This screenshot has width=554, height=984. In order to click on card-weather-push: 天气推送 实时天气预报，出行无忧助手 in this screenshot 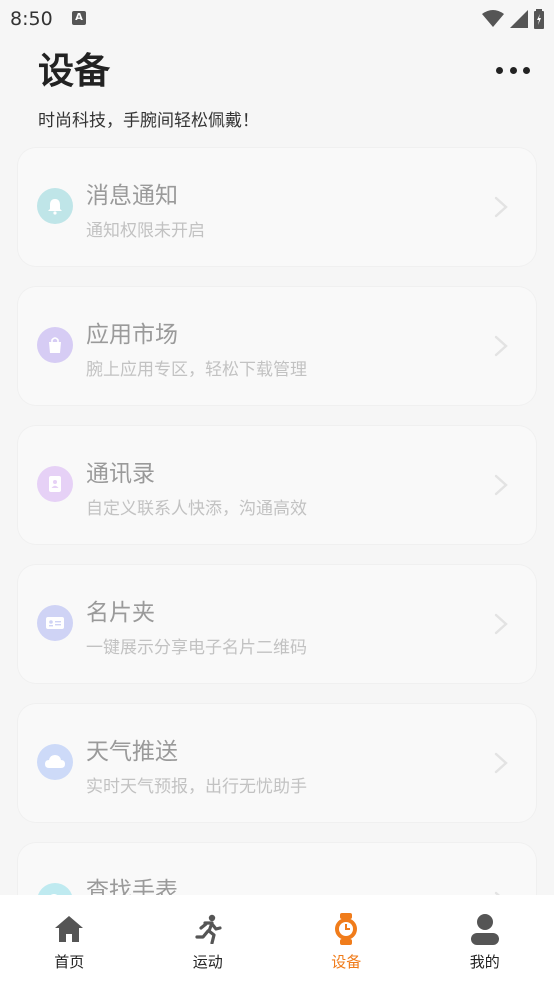, I will do `click(277, 763)`.